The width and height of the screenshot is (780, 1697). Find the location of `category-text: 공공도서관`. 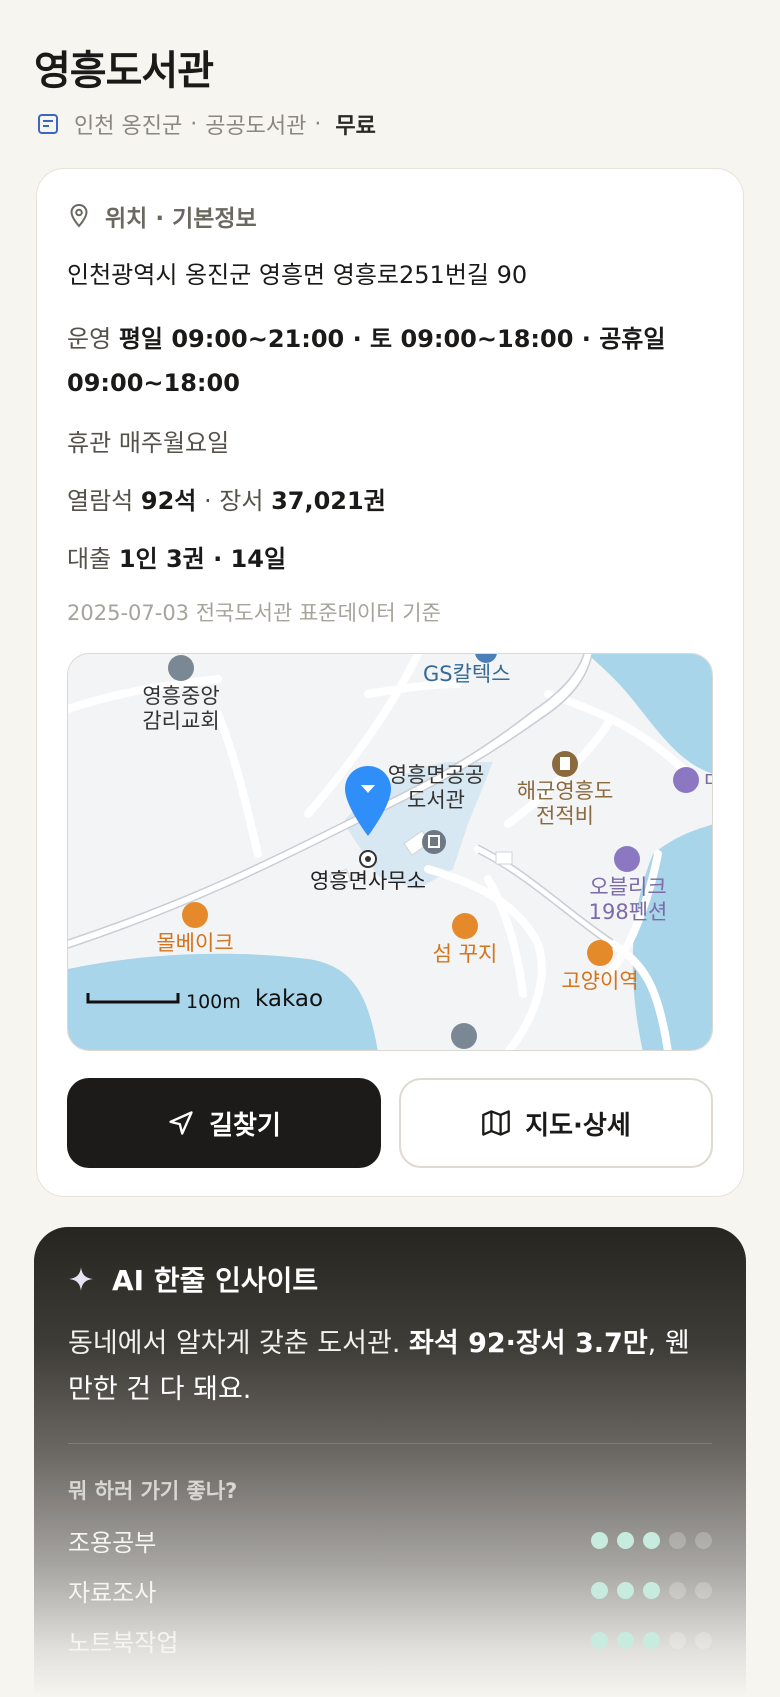

category-text: 공공도서관 is located at coordinates (256, 126).